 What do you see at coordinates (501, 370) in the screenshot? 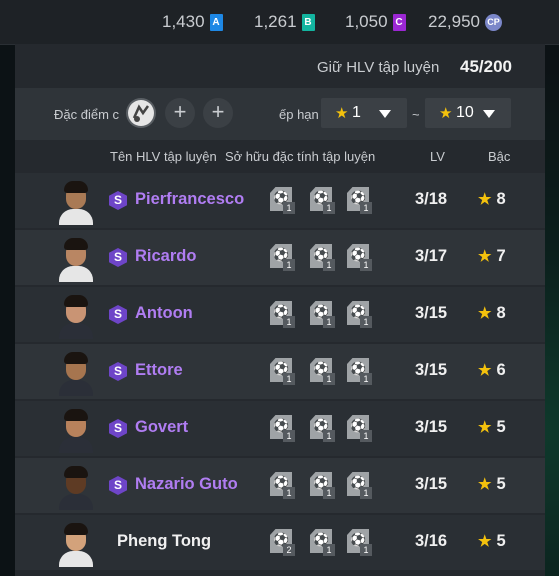
I see `grade-value: 6` at bounding box center [501, 370].